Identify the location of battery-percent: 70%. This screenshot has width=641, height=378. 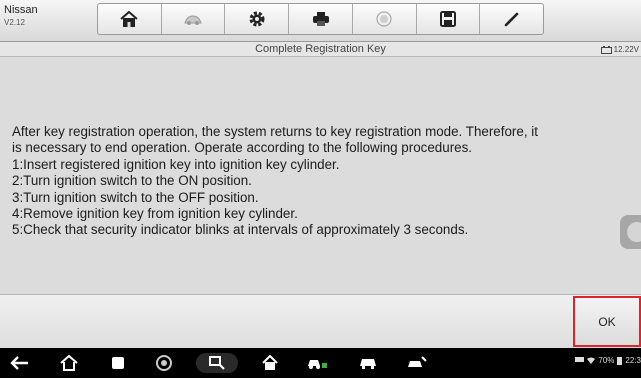
(606, 360).